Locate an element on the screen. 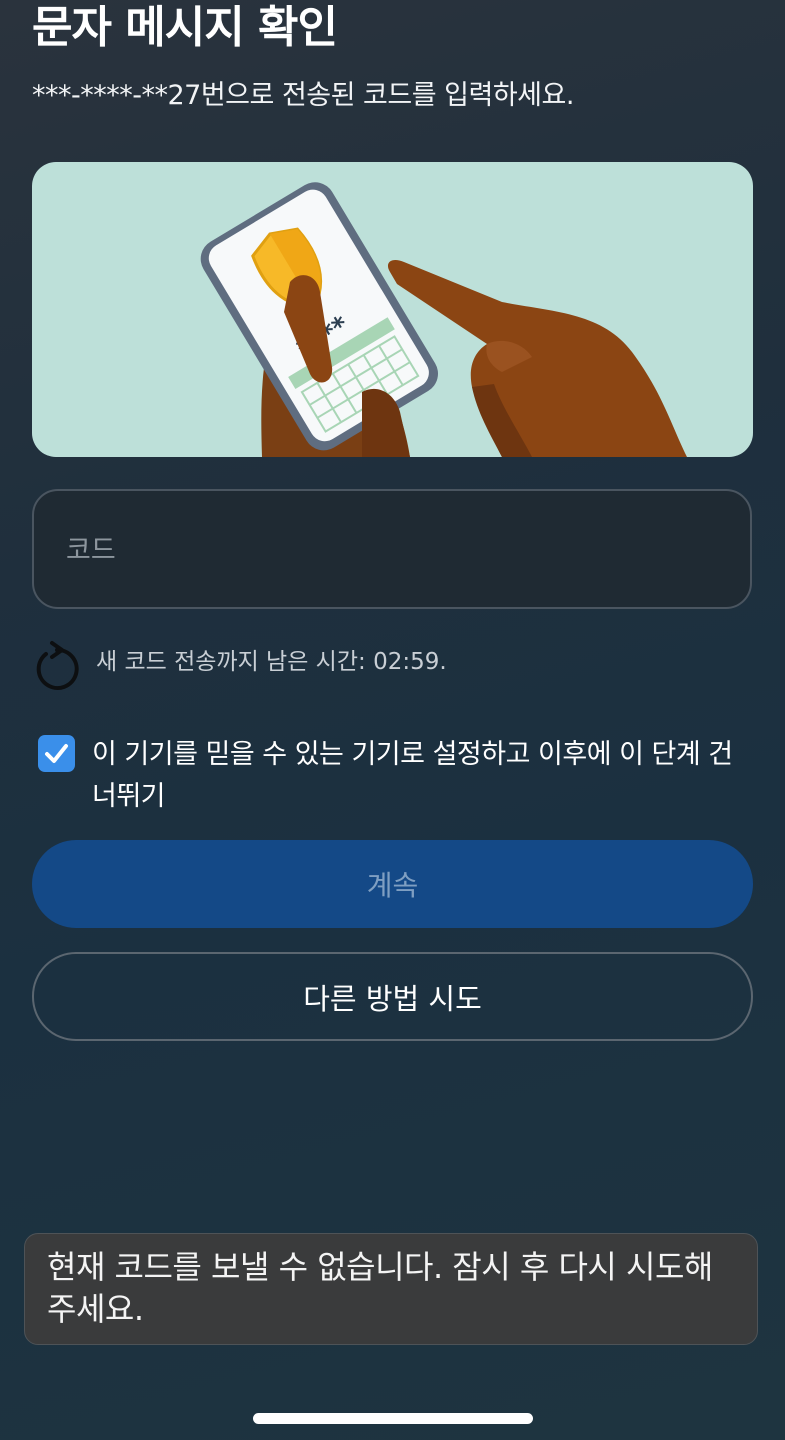 The image size is (785, 1440). illustration-graphic: **** is located at coordinates (443, 319).